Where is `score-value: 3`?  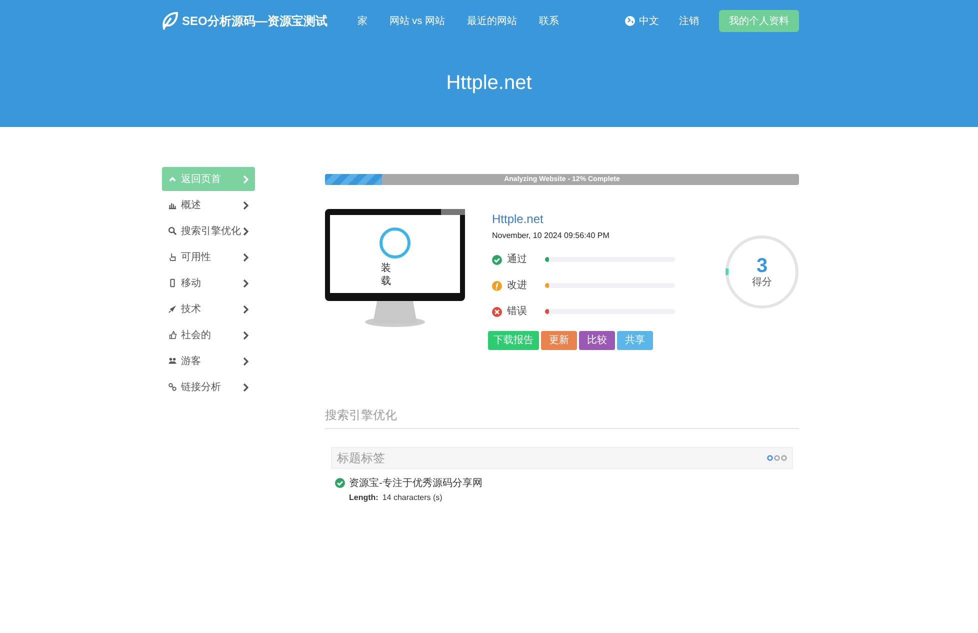
score-value: 3 is located at coordinates (762, 266).